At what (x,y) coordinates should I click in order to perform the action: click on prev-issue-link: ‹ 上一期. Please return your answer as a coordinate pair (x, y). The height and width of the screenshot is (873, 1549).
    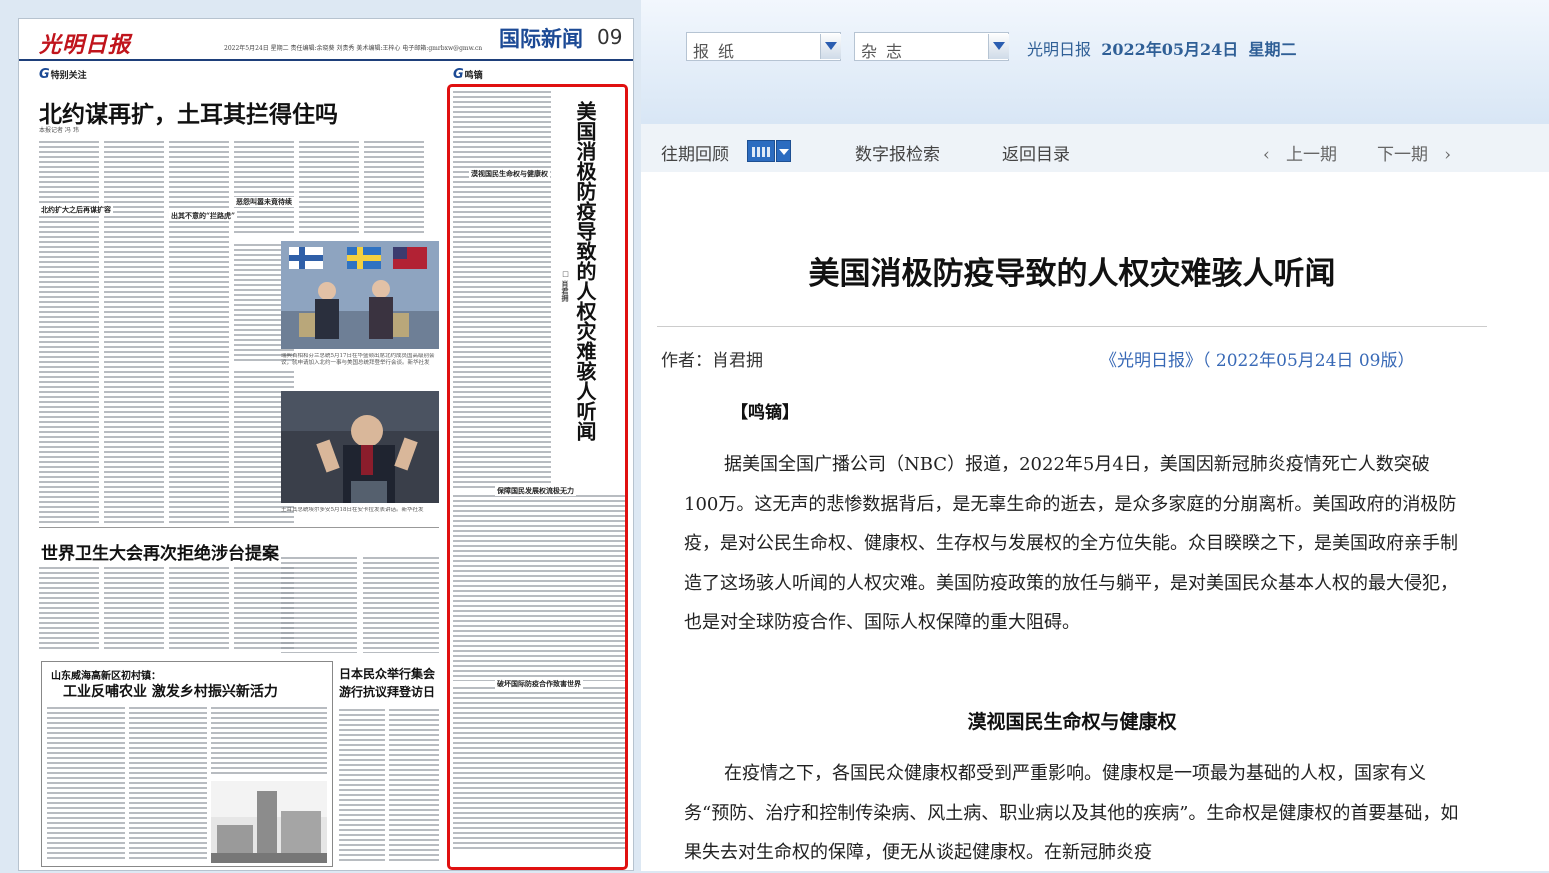
    Looking at the image, I should click on (1300, 152).